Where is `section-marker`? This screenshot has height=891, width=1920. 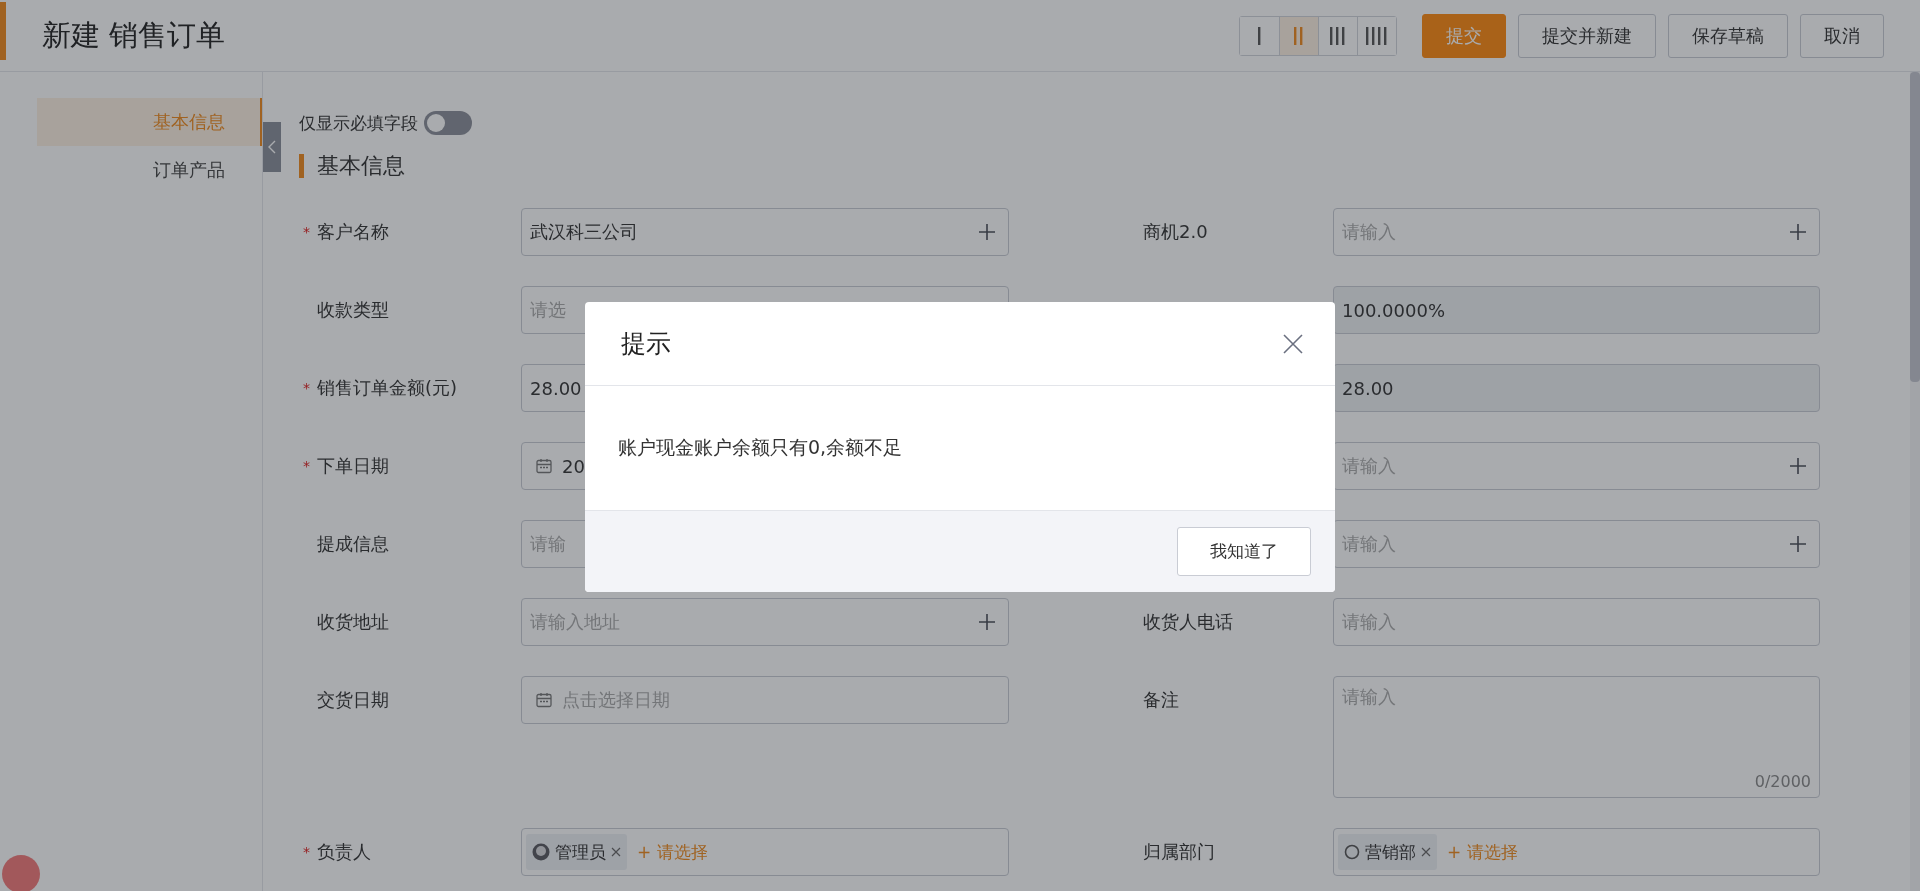
section-marker is located at coordinates (301, 166).